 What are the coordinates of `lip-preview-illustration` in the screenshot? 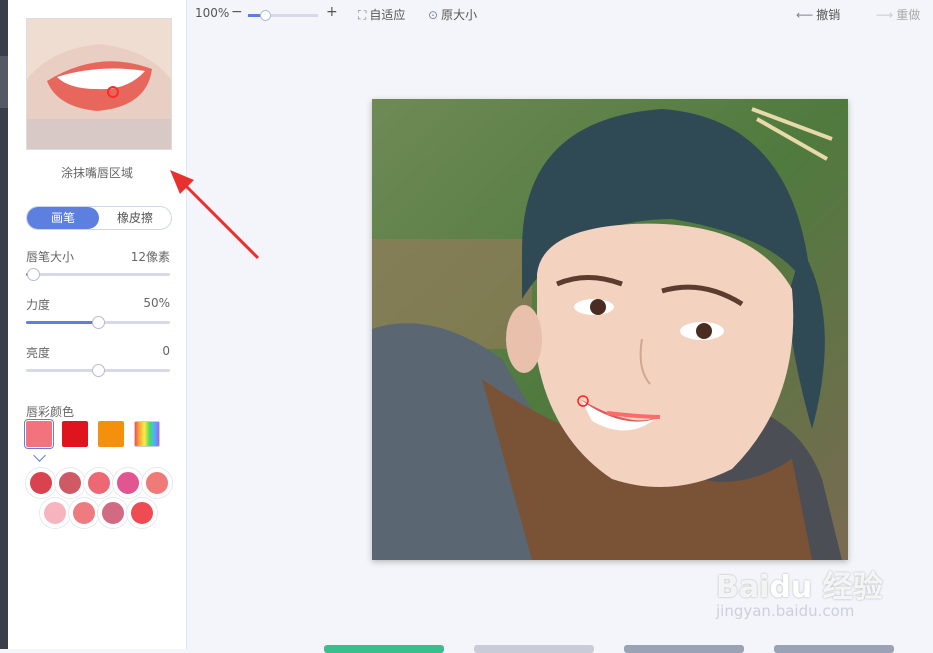 It's located at (99, 84).